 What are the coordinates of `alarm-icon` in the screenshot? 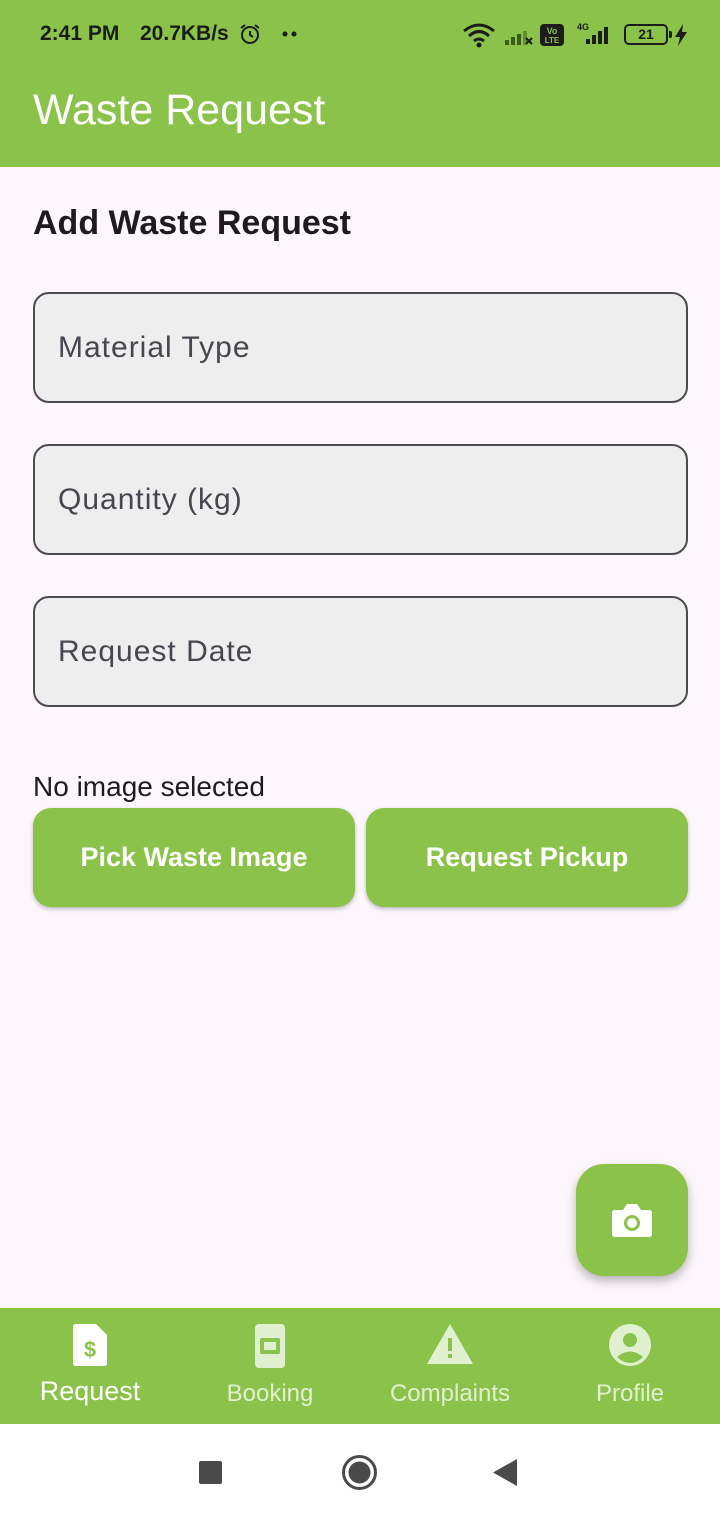 It's located at (250, 34).